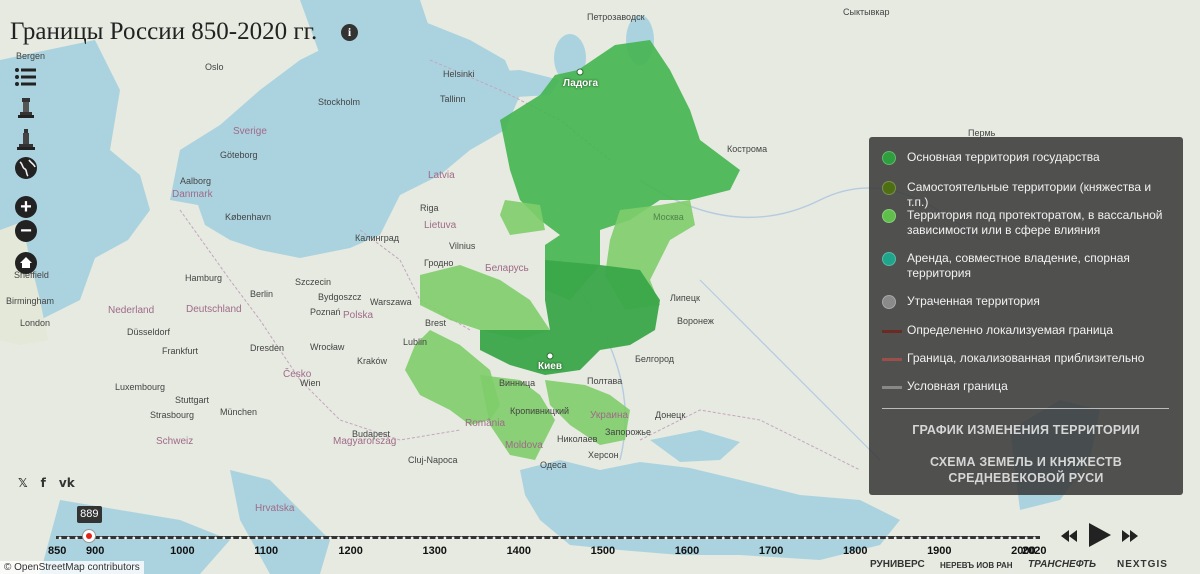 The width and height of the screenshot is (1200, 574). What do you see at coordinates (391, 302) in the screenshot?
I see `map-city-label: Warszawa` at bounding box center [391, 302].